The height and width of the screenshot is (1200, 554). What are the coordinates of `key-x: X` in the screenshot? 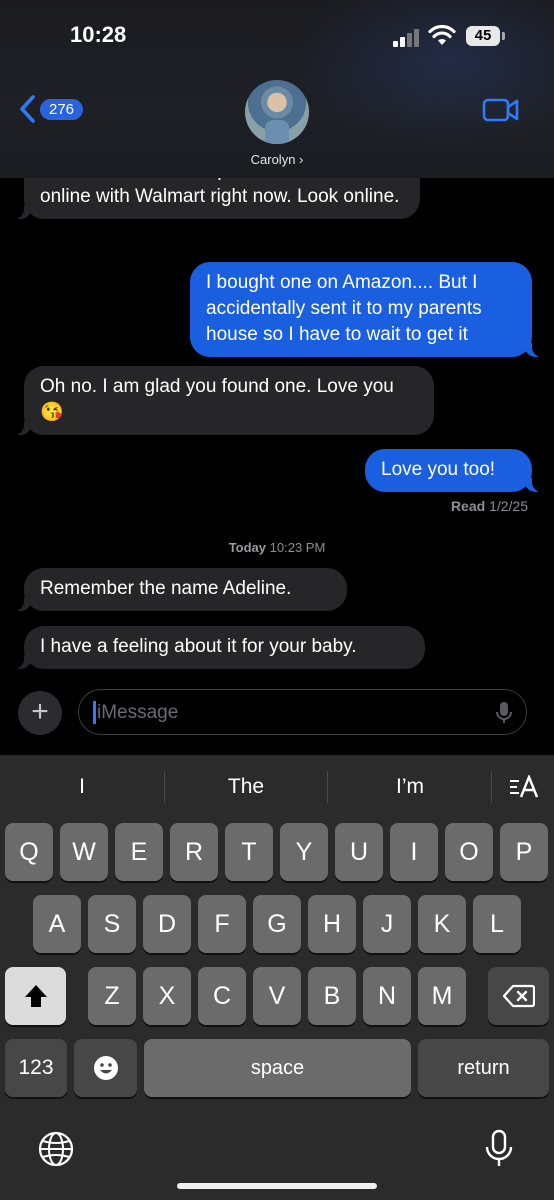 It's located at (167, 996).